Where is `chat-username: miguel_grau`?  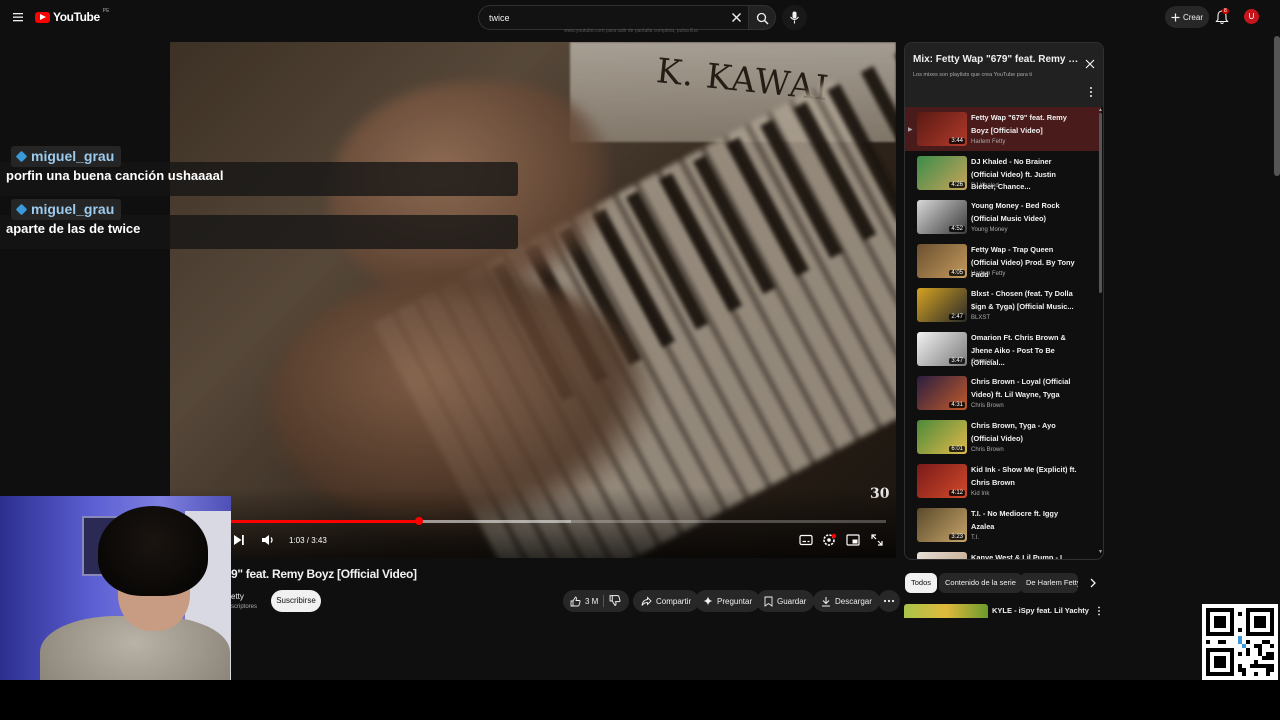 chat-username: miguel_grau is located at coordinates (66, 156).